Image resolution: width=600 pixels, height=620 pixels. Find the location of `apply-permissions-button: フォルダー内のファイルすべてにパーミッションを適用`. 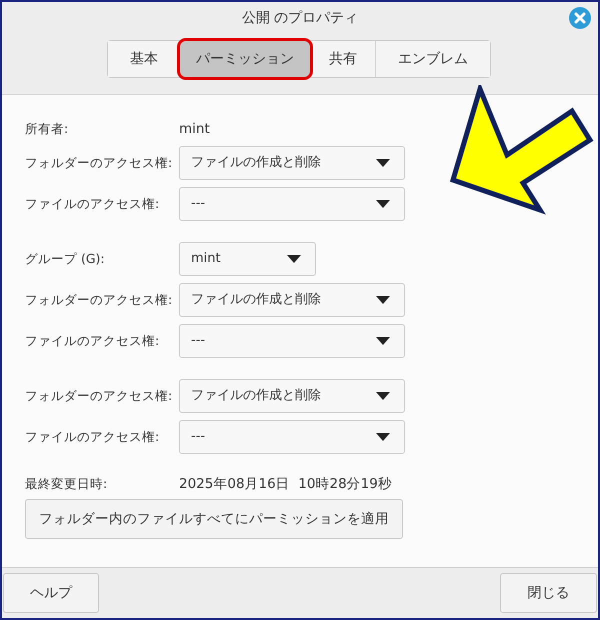

apply-permissions-button: フォルダー内のファイルすべてにパーミッションを適用 is located at coordinates (214, 519).